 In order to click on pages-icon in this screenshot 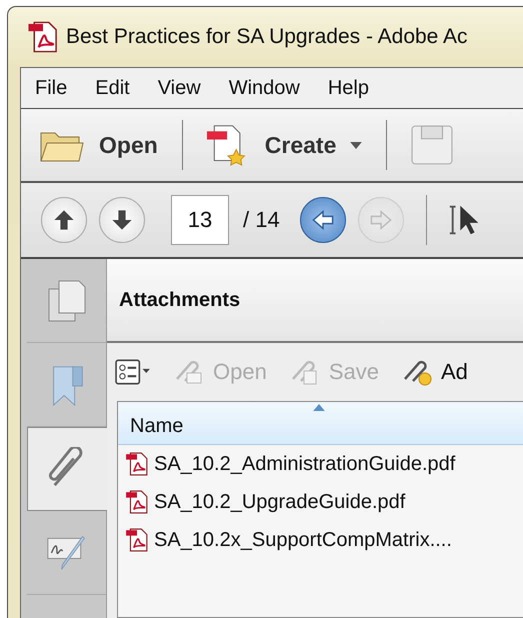, I will do `click(67, 300)`.